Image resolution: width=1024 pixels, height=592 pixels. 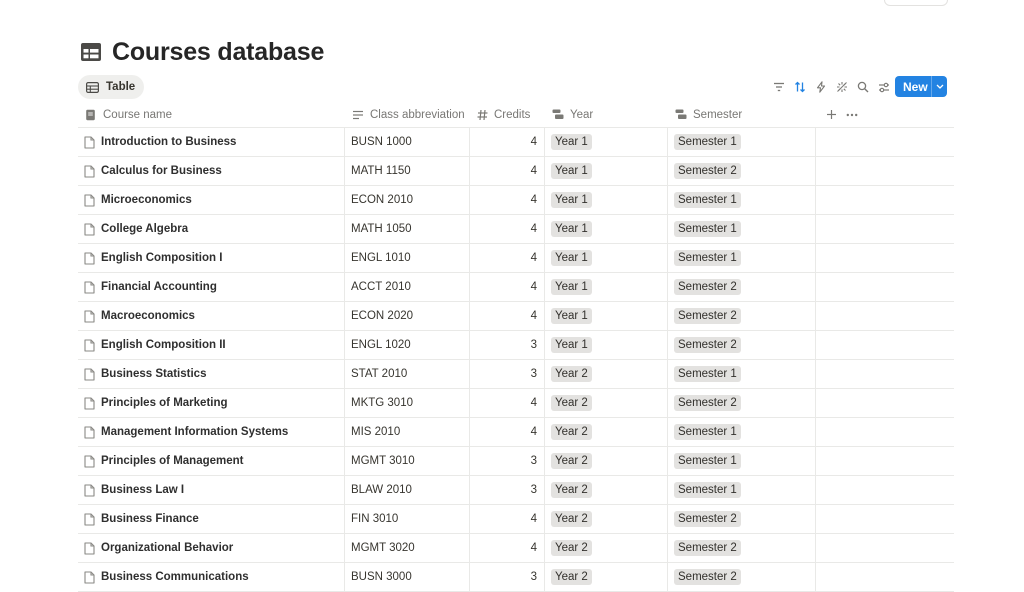 What do you see at coordinates (407, 229) in the screenshot?
I see `class-abbreviation-cell: MATH 1050` at bounding box center [407, 229].